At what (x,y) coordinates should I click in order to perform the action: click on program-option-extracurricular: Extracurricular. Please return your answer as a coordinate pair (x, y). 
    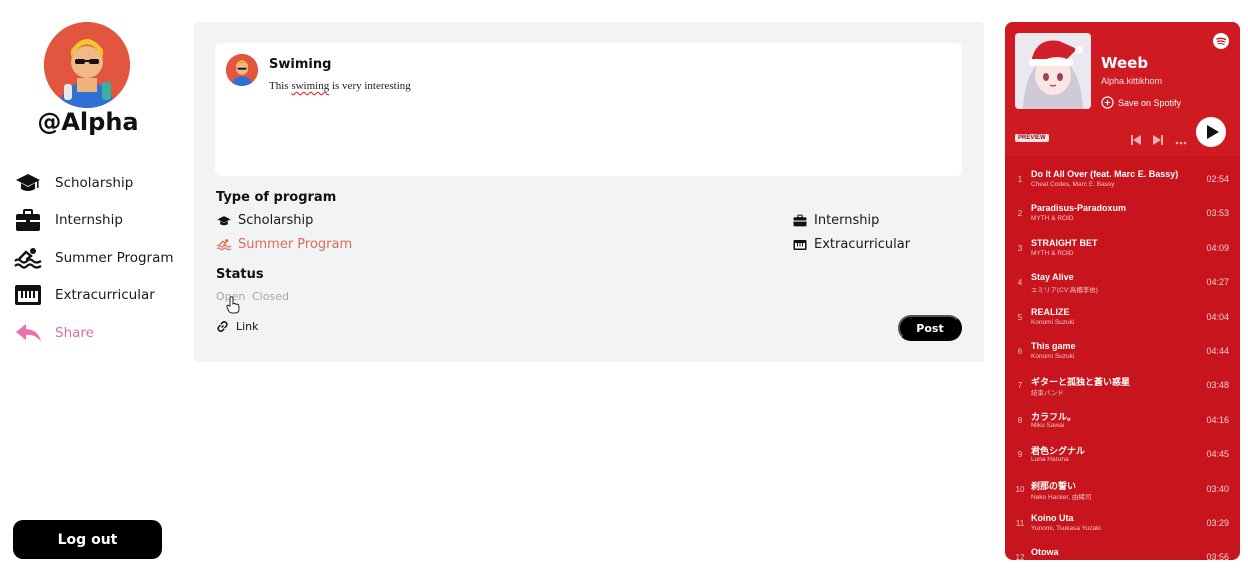
    Looking at the image, I should click on (851, 244).